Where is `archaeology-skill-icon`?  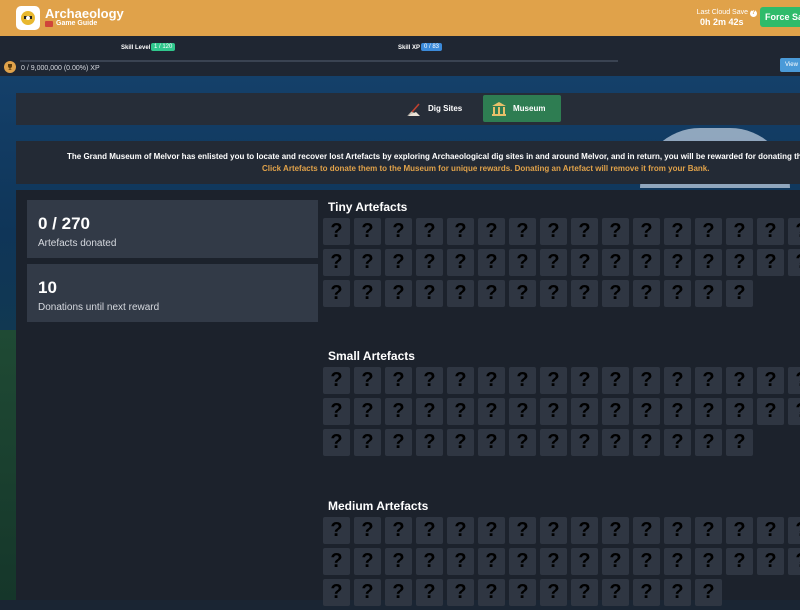
archaeology-skill-icon is located at coordinates (28, 18).